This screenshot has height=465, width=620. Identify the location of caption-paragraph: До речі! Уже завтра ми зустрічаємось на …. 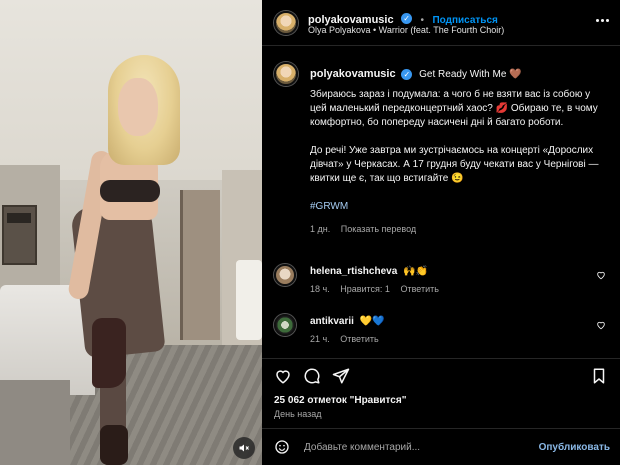
(454, 164).